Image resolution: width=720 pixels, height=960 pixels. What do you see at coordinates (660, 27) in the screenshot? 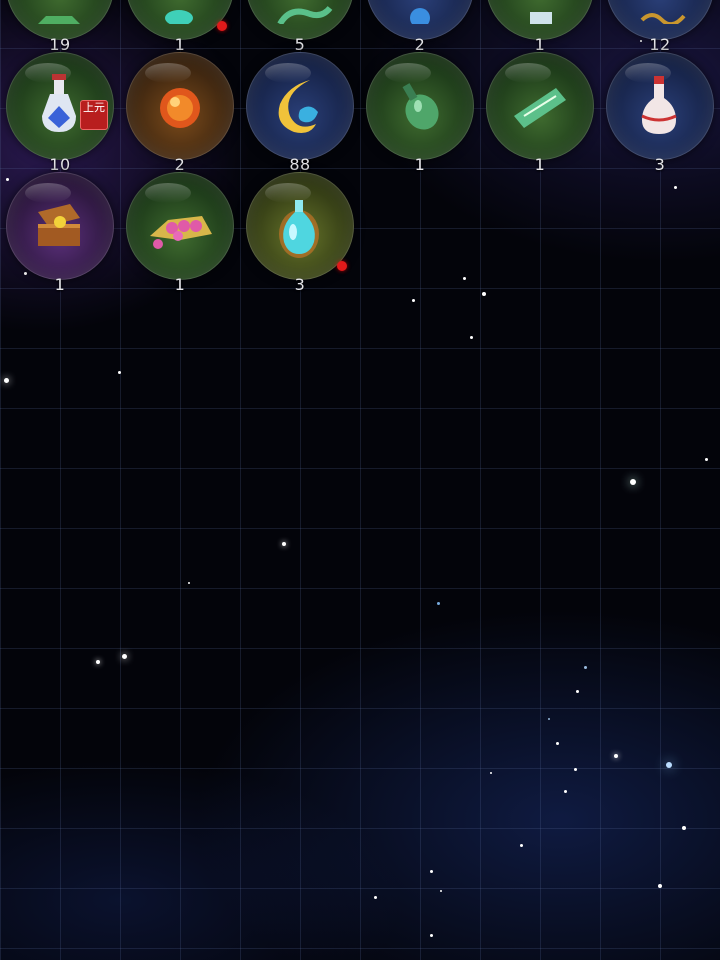
I see `inventory-slot: 12` at bounding box center [660, 27].